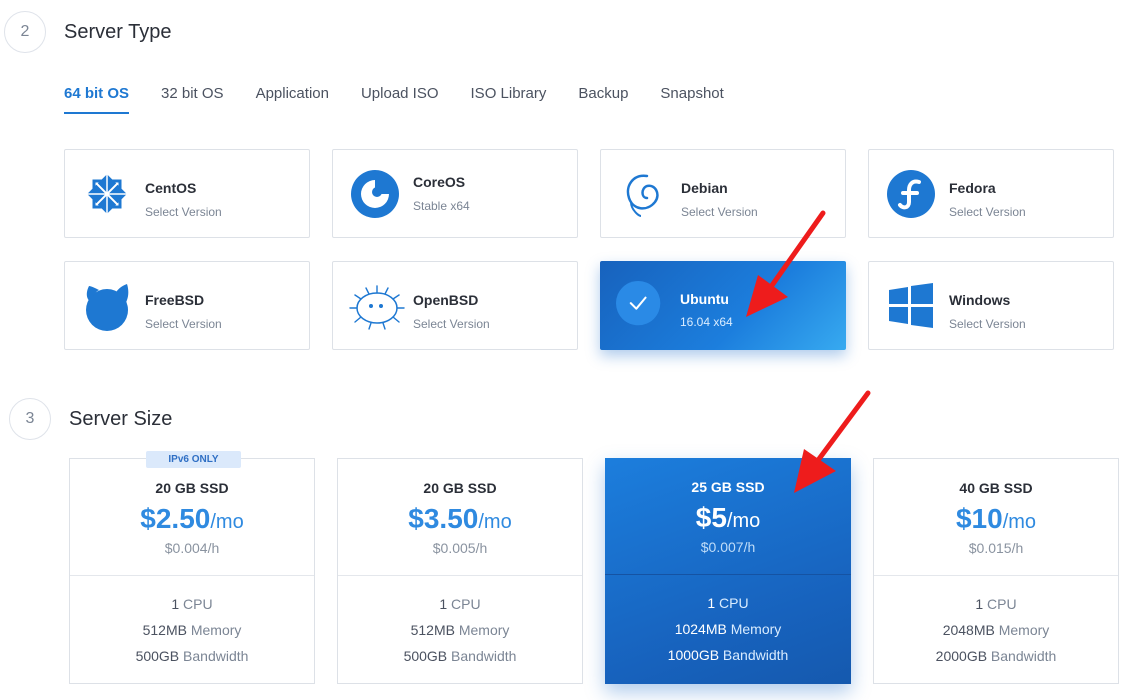  Describe the element at coordinates (603, 98) in the screenshot. I see `tab-backup: Backup` at that location.